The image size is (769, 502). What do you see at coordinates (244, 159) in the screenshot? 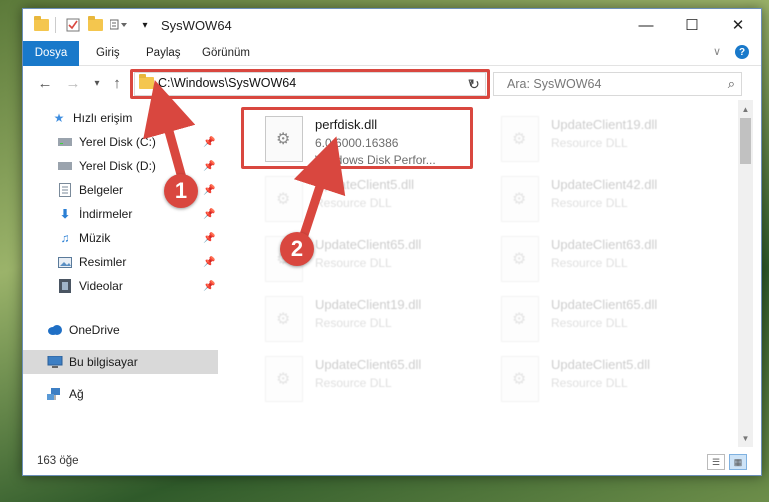
I see `annotation-arrows` at bounding box center [244, 159].